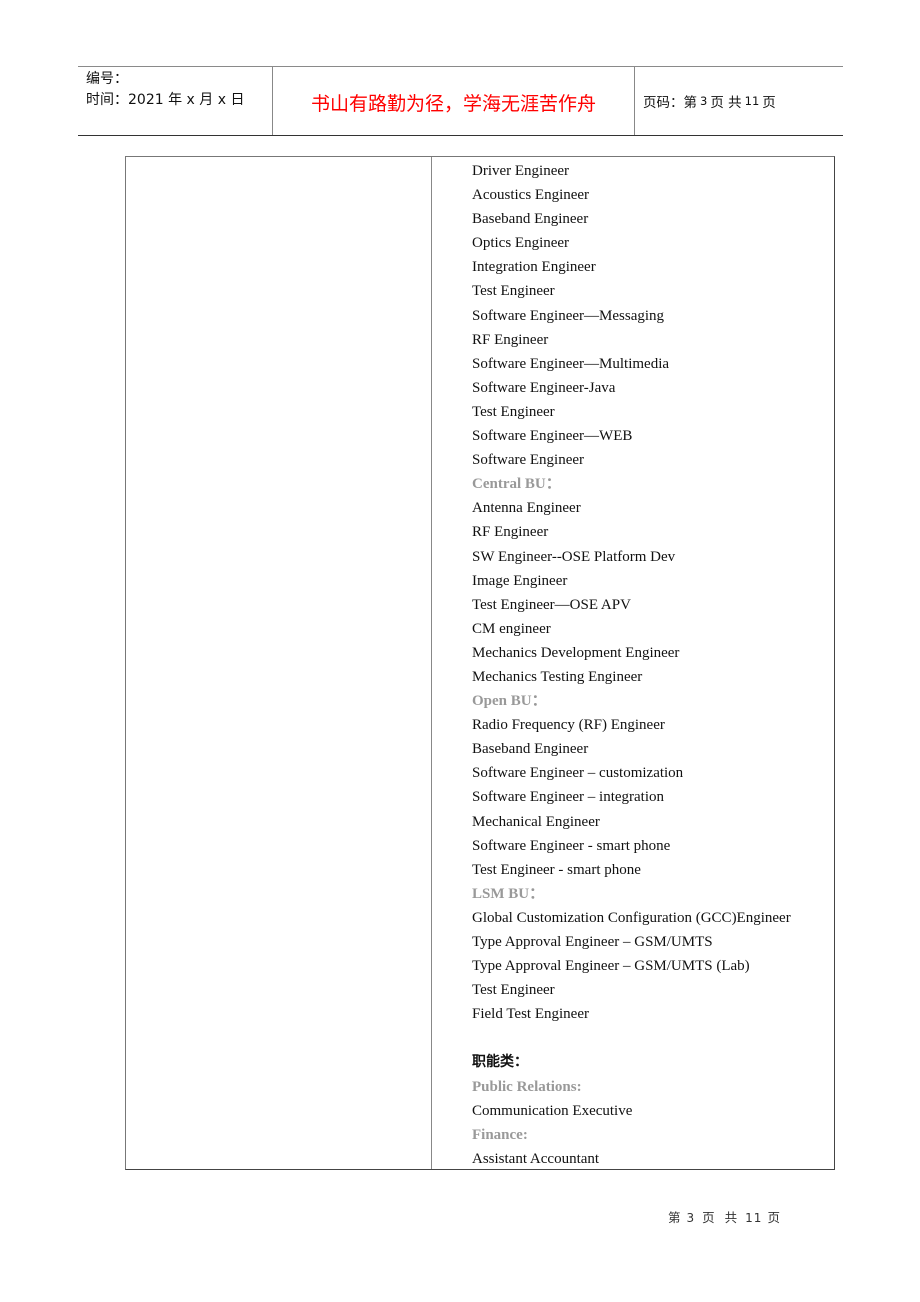 The image size is (920, 1302). What do you see at coordinates (511, 628) in the screenshot?
I see `position-item: CM engineer` at bounding box center [511, 628].